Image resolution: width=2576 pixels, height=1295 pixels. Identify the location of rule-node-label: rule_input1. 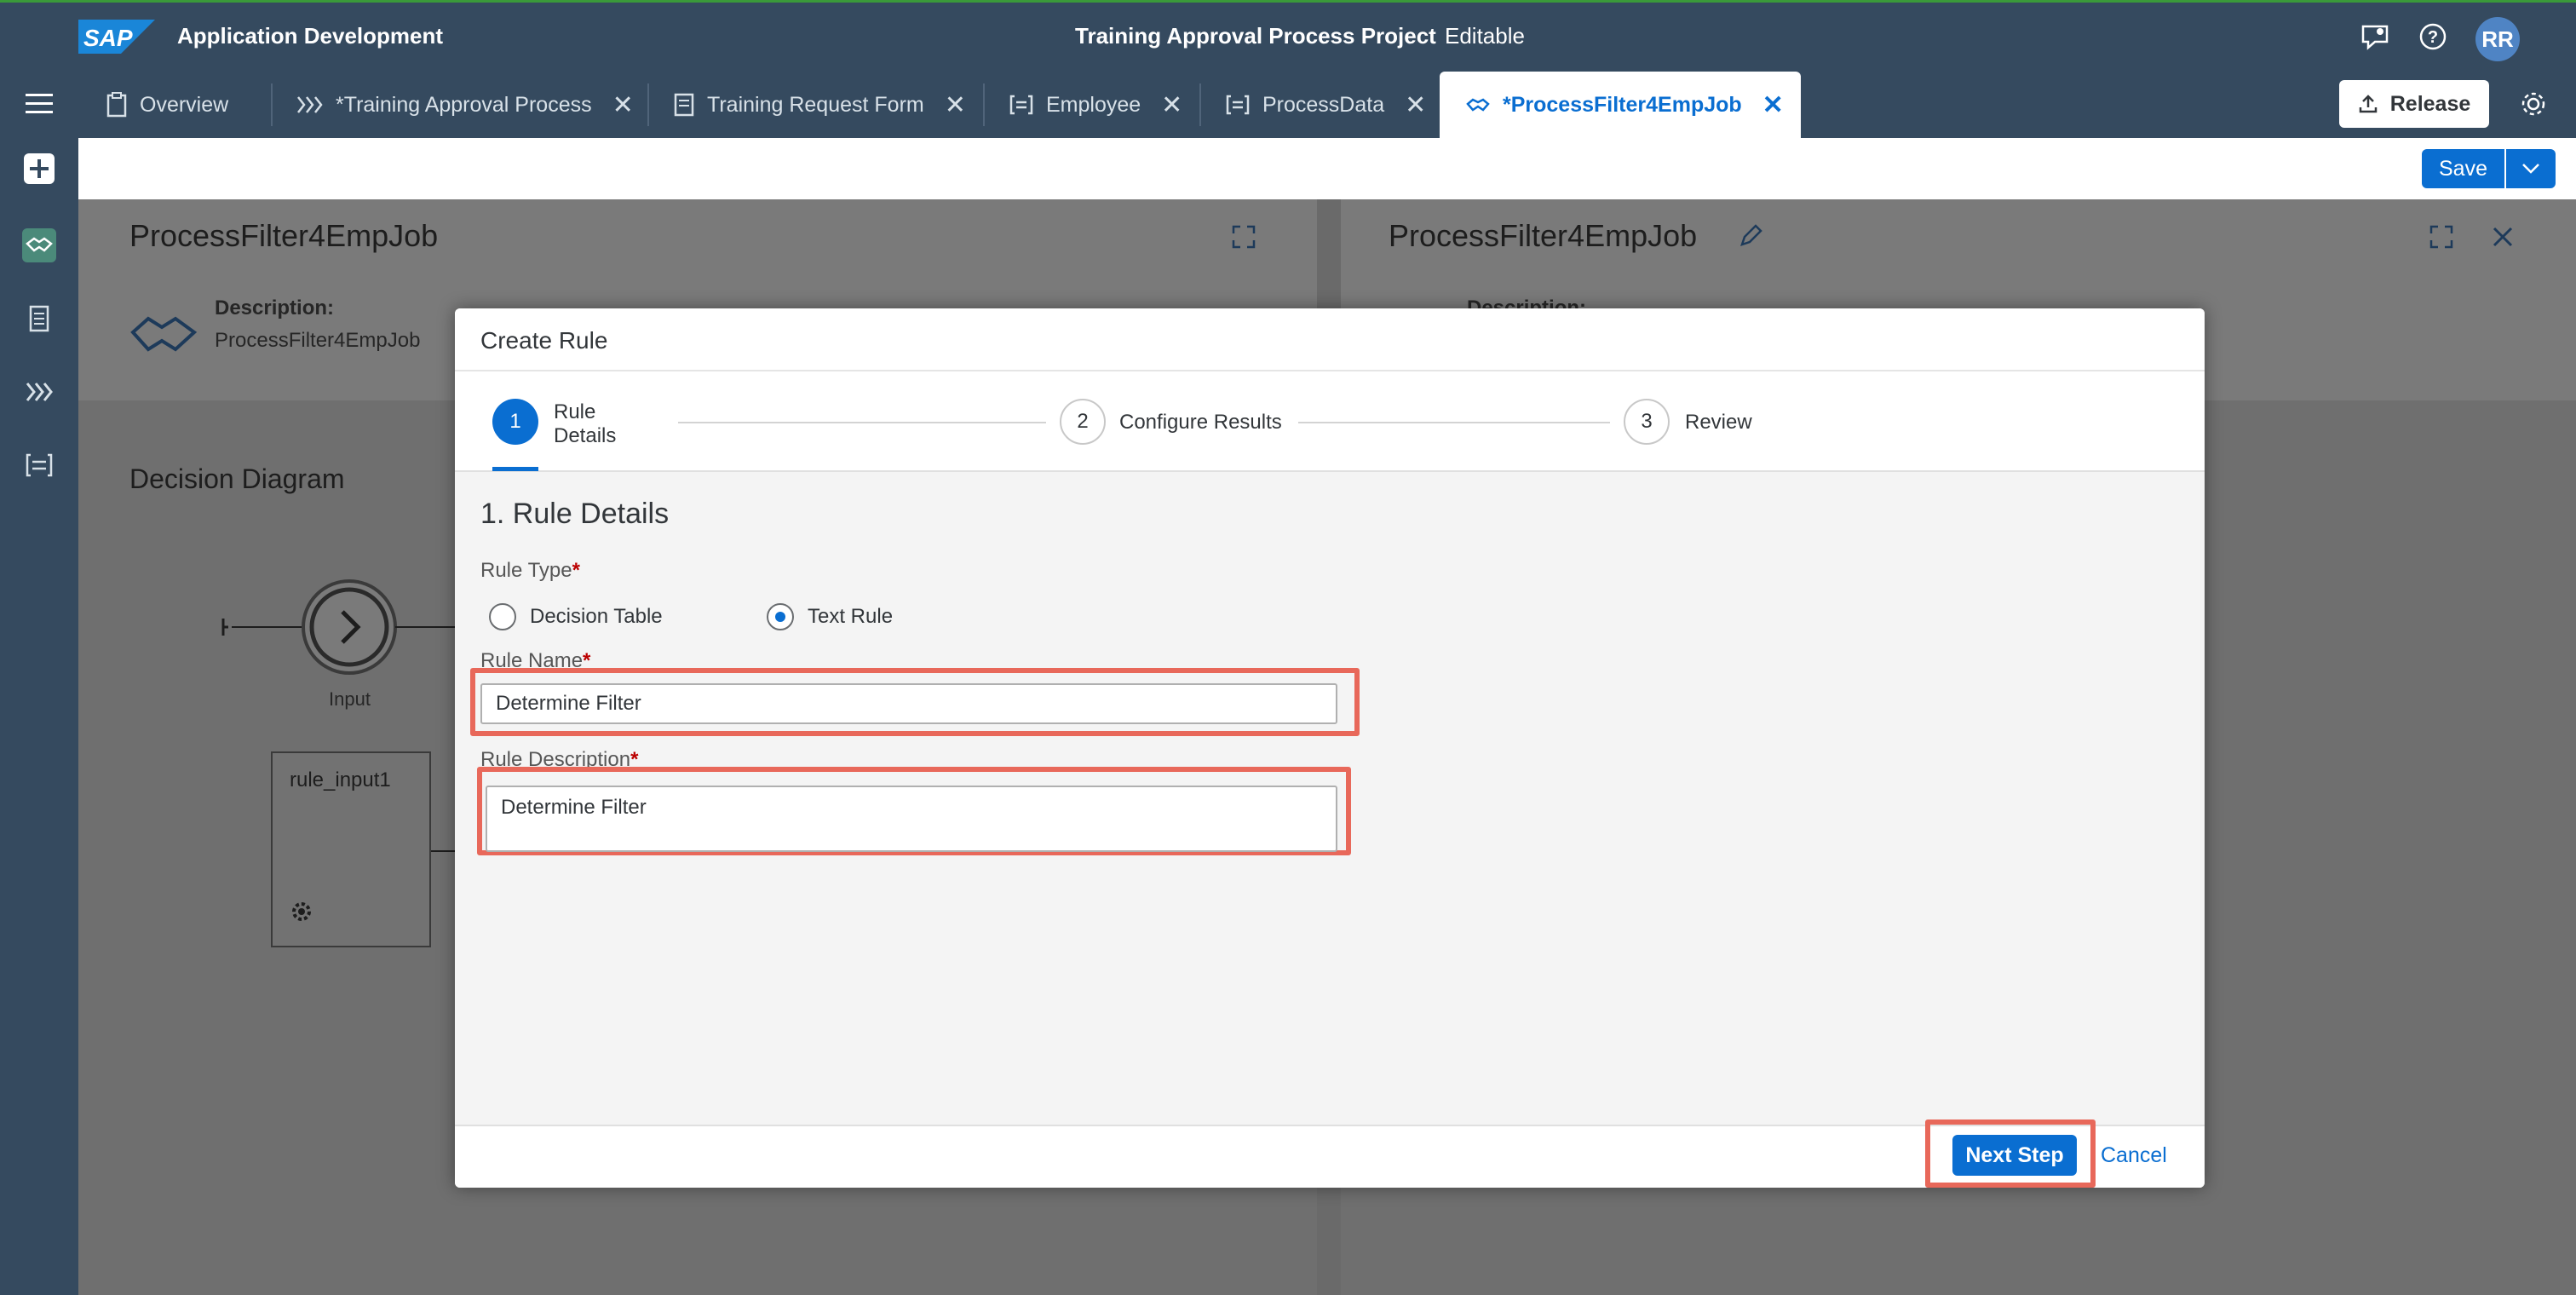
(341, 779).